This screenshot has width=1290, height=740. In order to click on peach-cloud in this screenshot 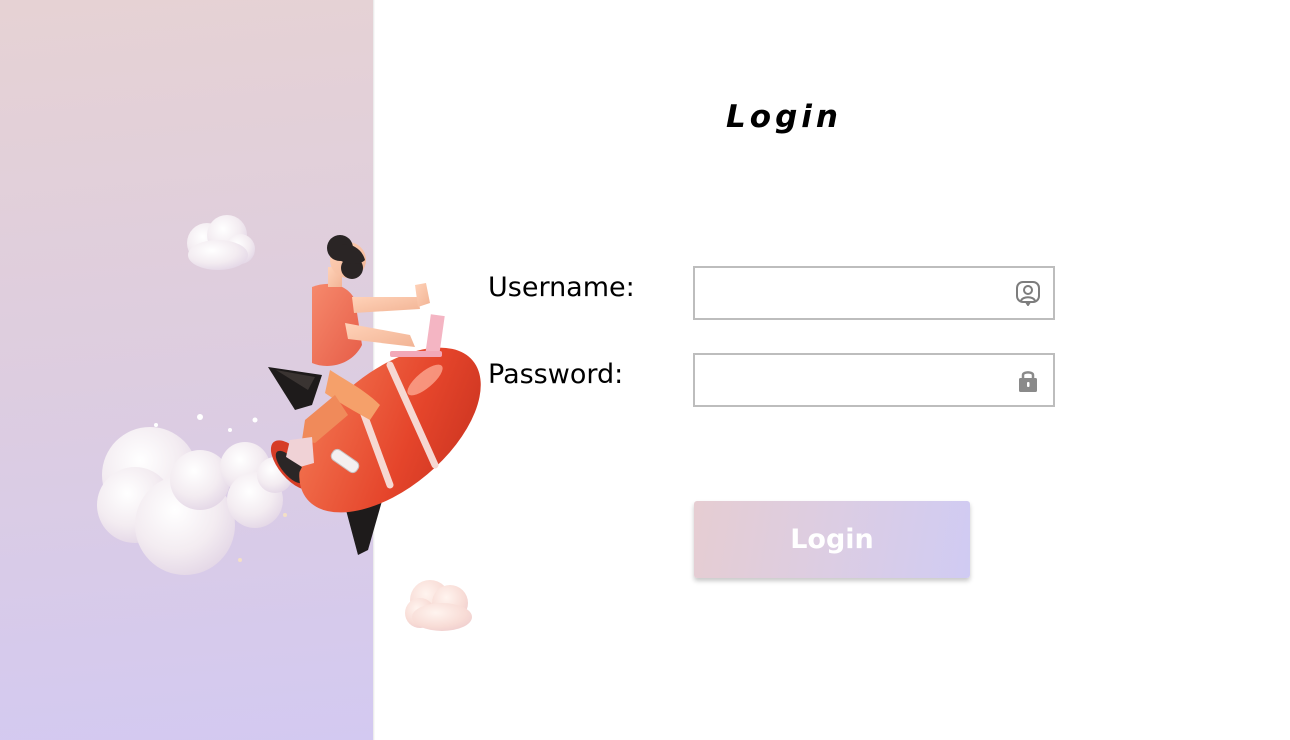, I will do `click(438, 605)`.